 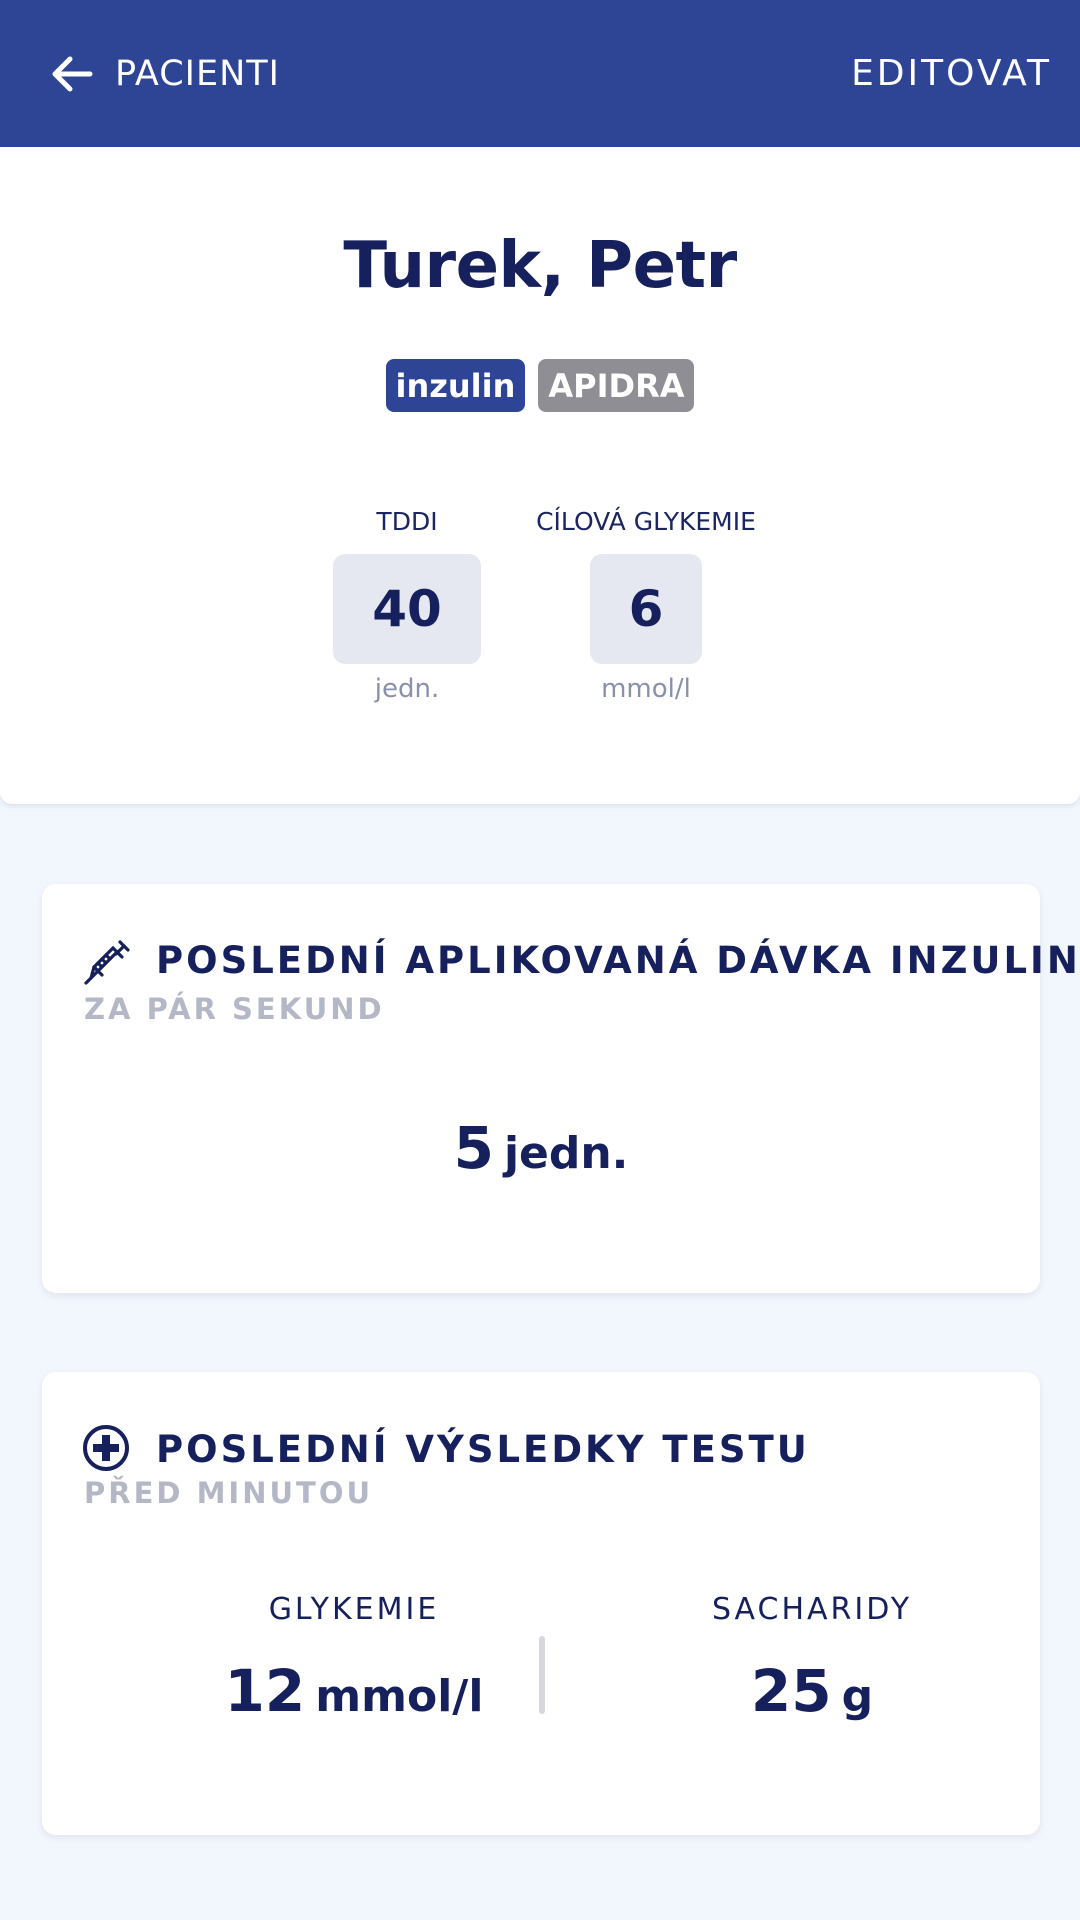 I want to click on carbs-value: 25 g, so click(x=812, y=1691).